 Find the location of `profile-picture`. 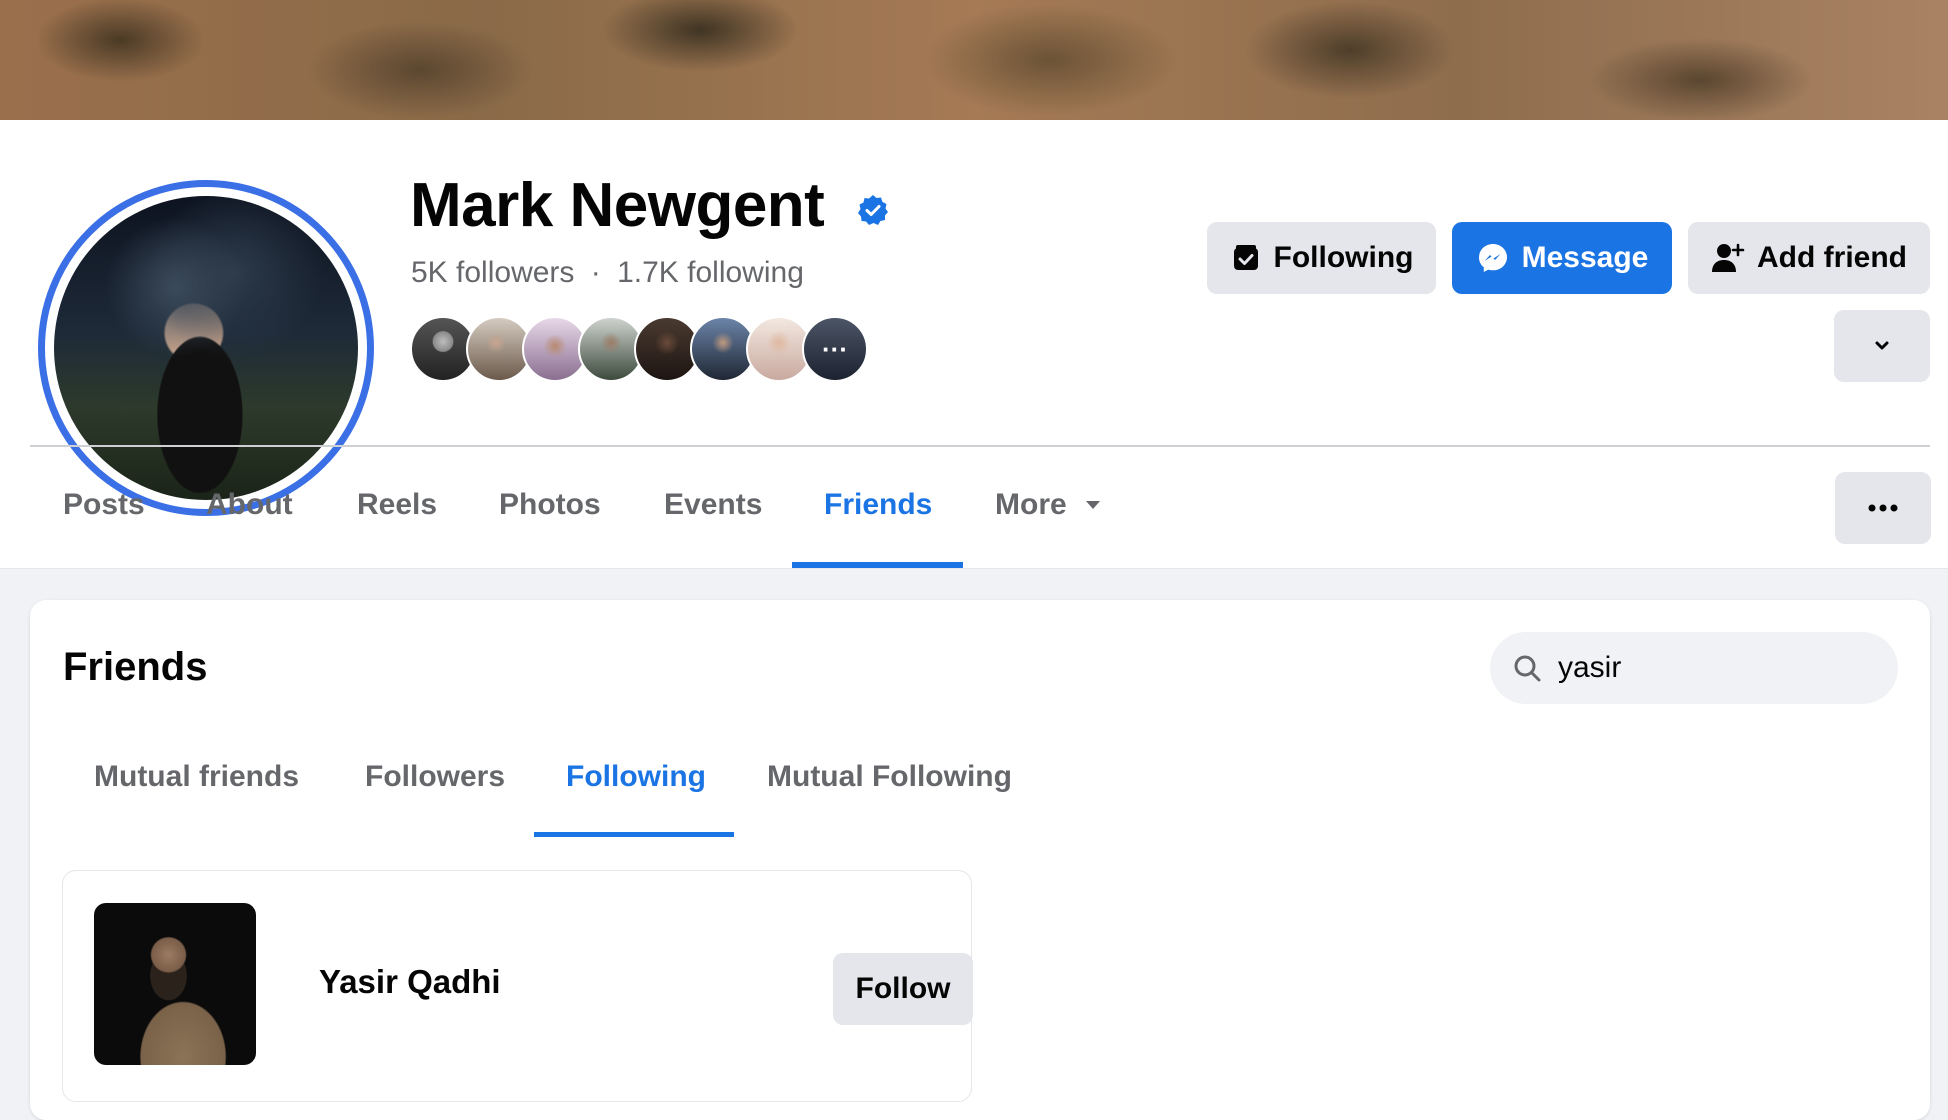

profile-picture is located at coordinates (206, 348).